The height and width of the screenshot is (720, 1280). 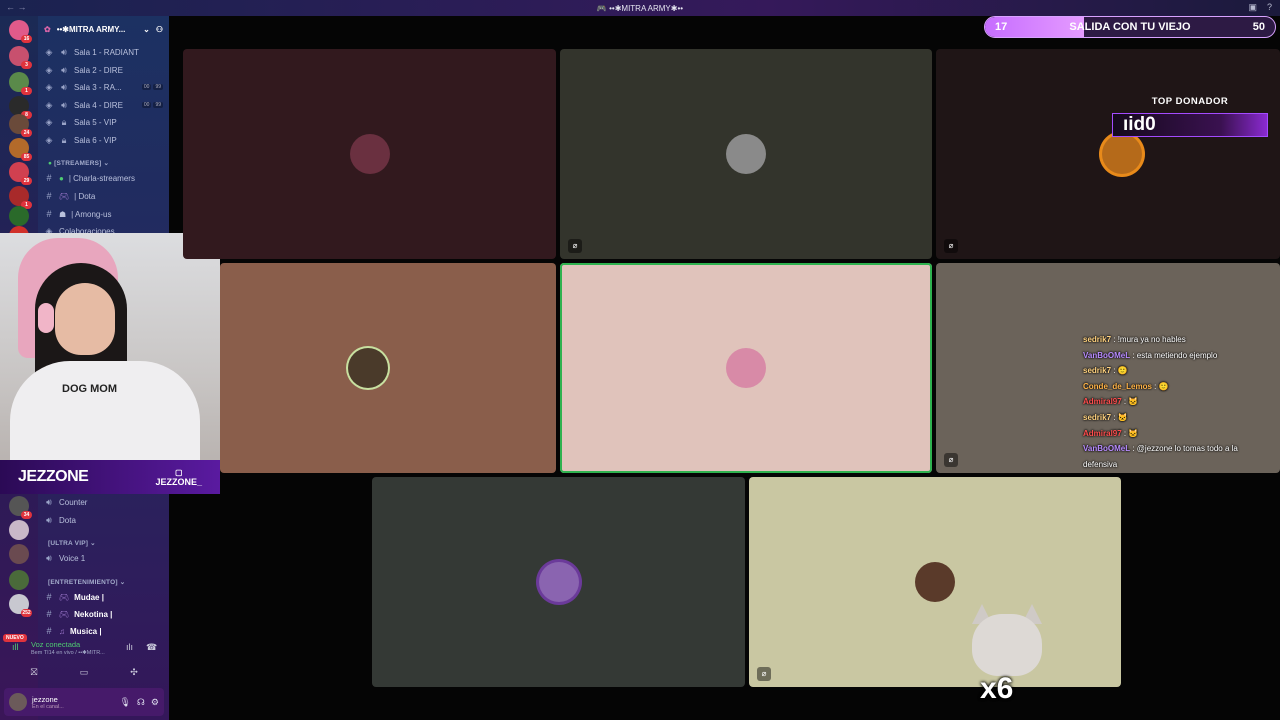 What do you see at coordinates (103, 520) in the screenshot?
I see `voice-channel: 🔊︎ Dota` at bounding box center [103, 520].